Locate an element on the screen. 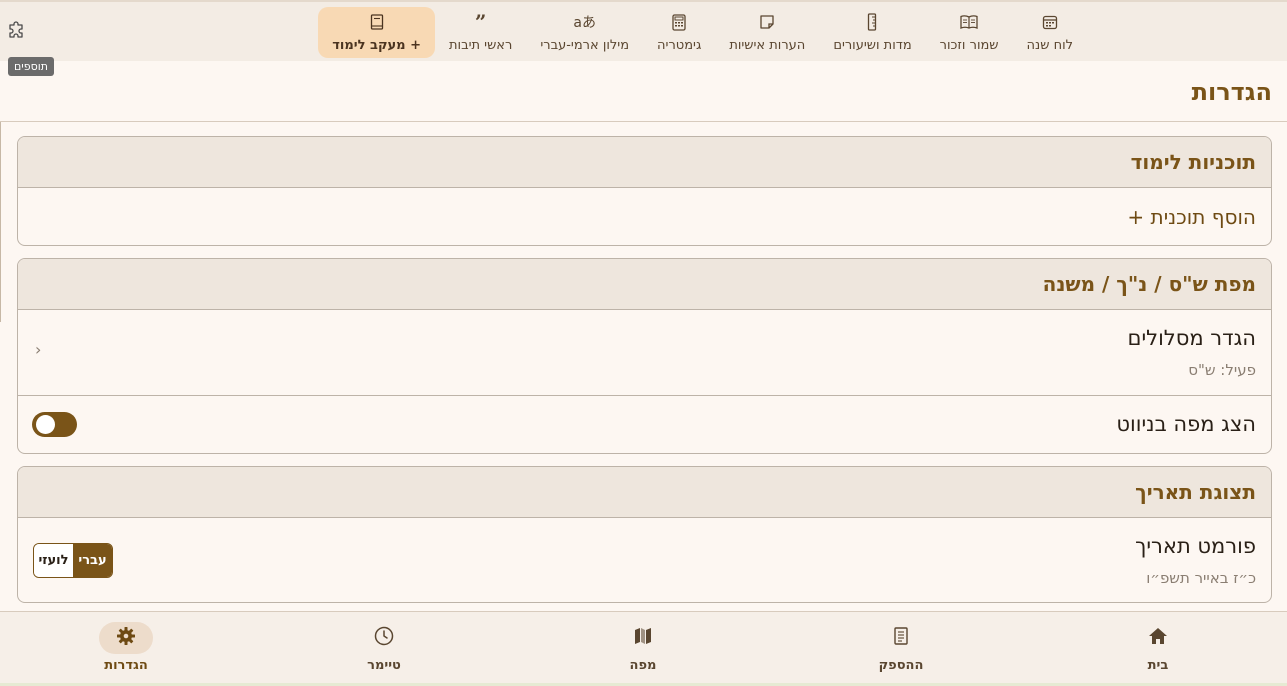 The height and width of the screenshot is (686, 1287). hebrew-date-option: עברי is located at coordinates (92, 560).